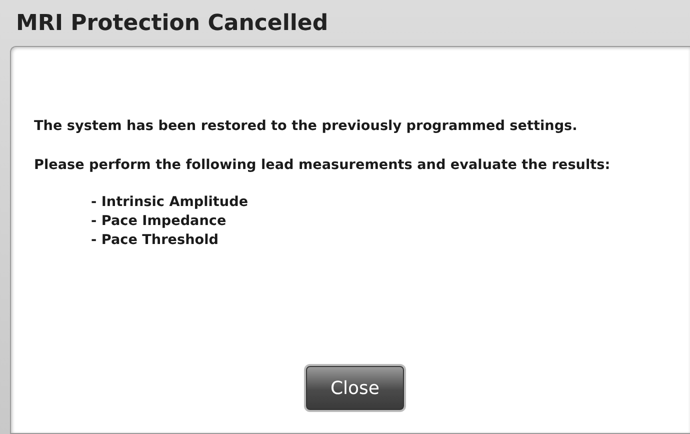 The width and height of the screenshot is (690, 434). Describe the element at coordinates (155, 240) in the screenshot. I see `measurement-item: - Pace Threshold` at that location.